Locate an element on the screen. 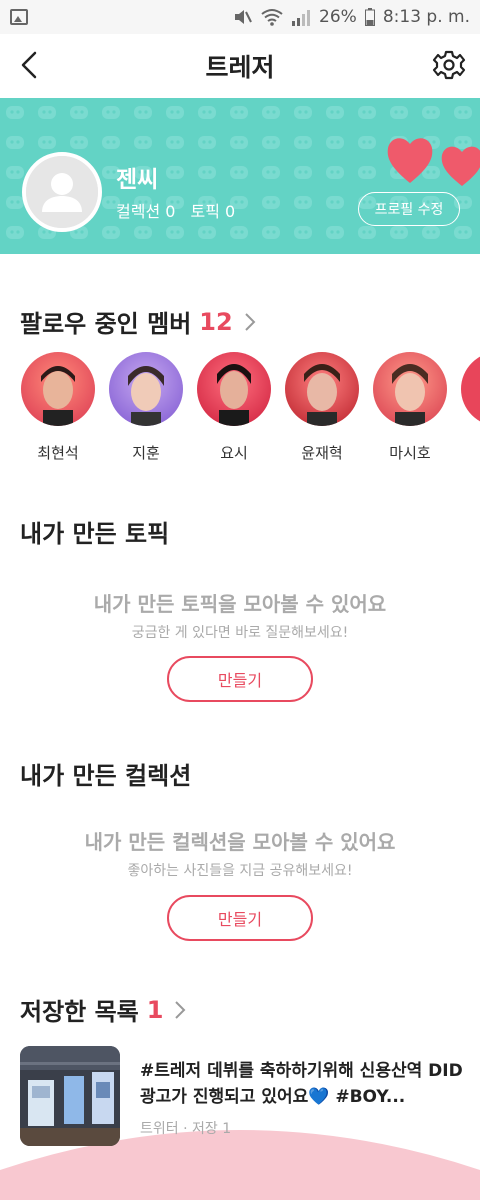 This screenshot has height=1200, width=480. member-item is located at coordinates (470, 391).